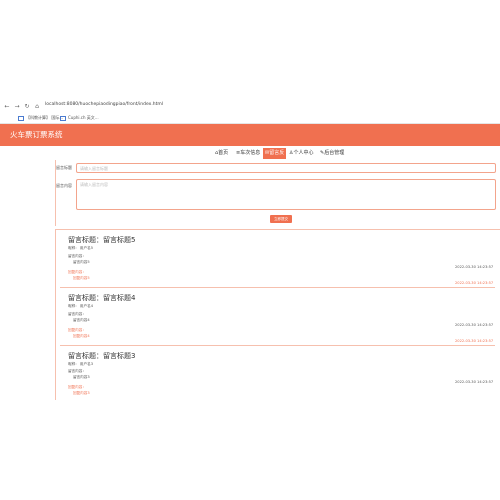  Describe the element at coordinates (80, 364) in the screenshot. I see `message-user: 昵称： 用户名3` at that location.